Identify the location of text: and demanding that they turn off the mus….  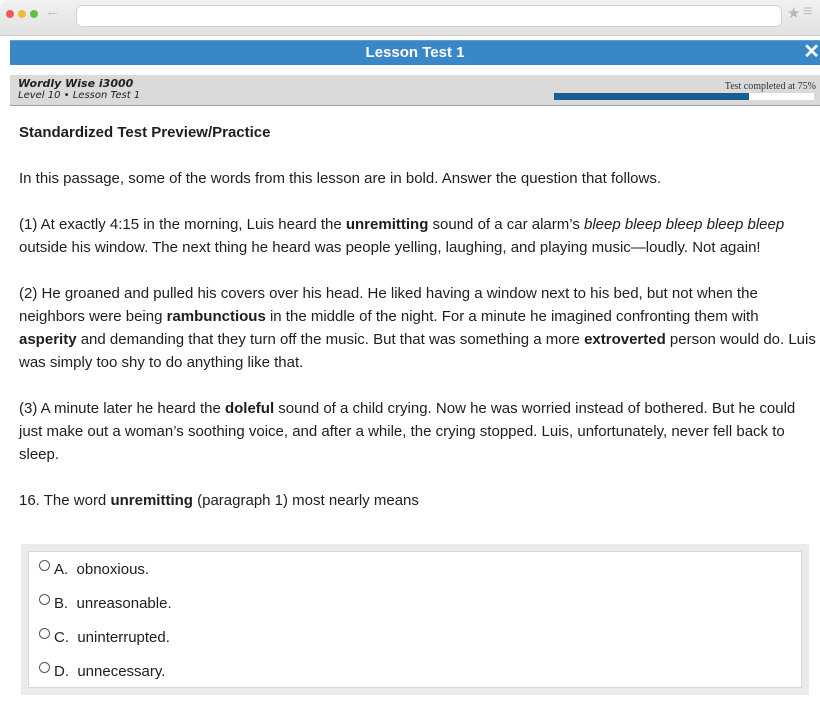
(330, 339).